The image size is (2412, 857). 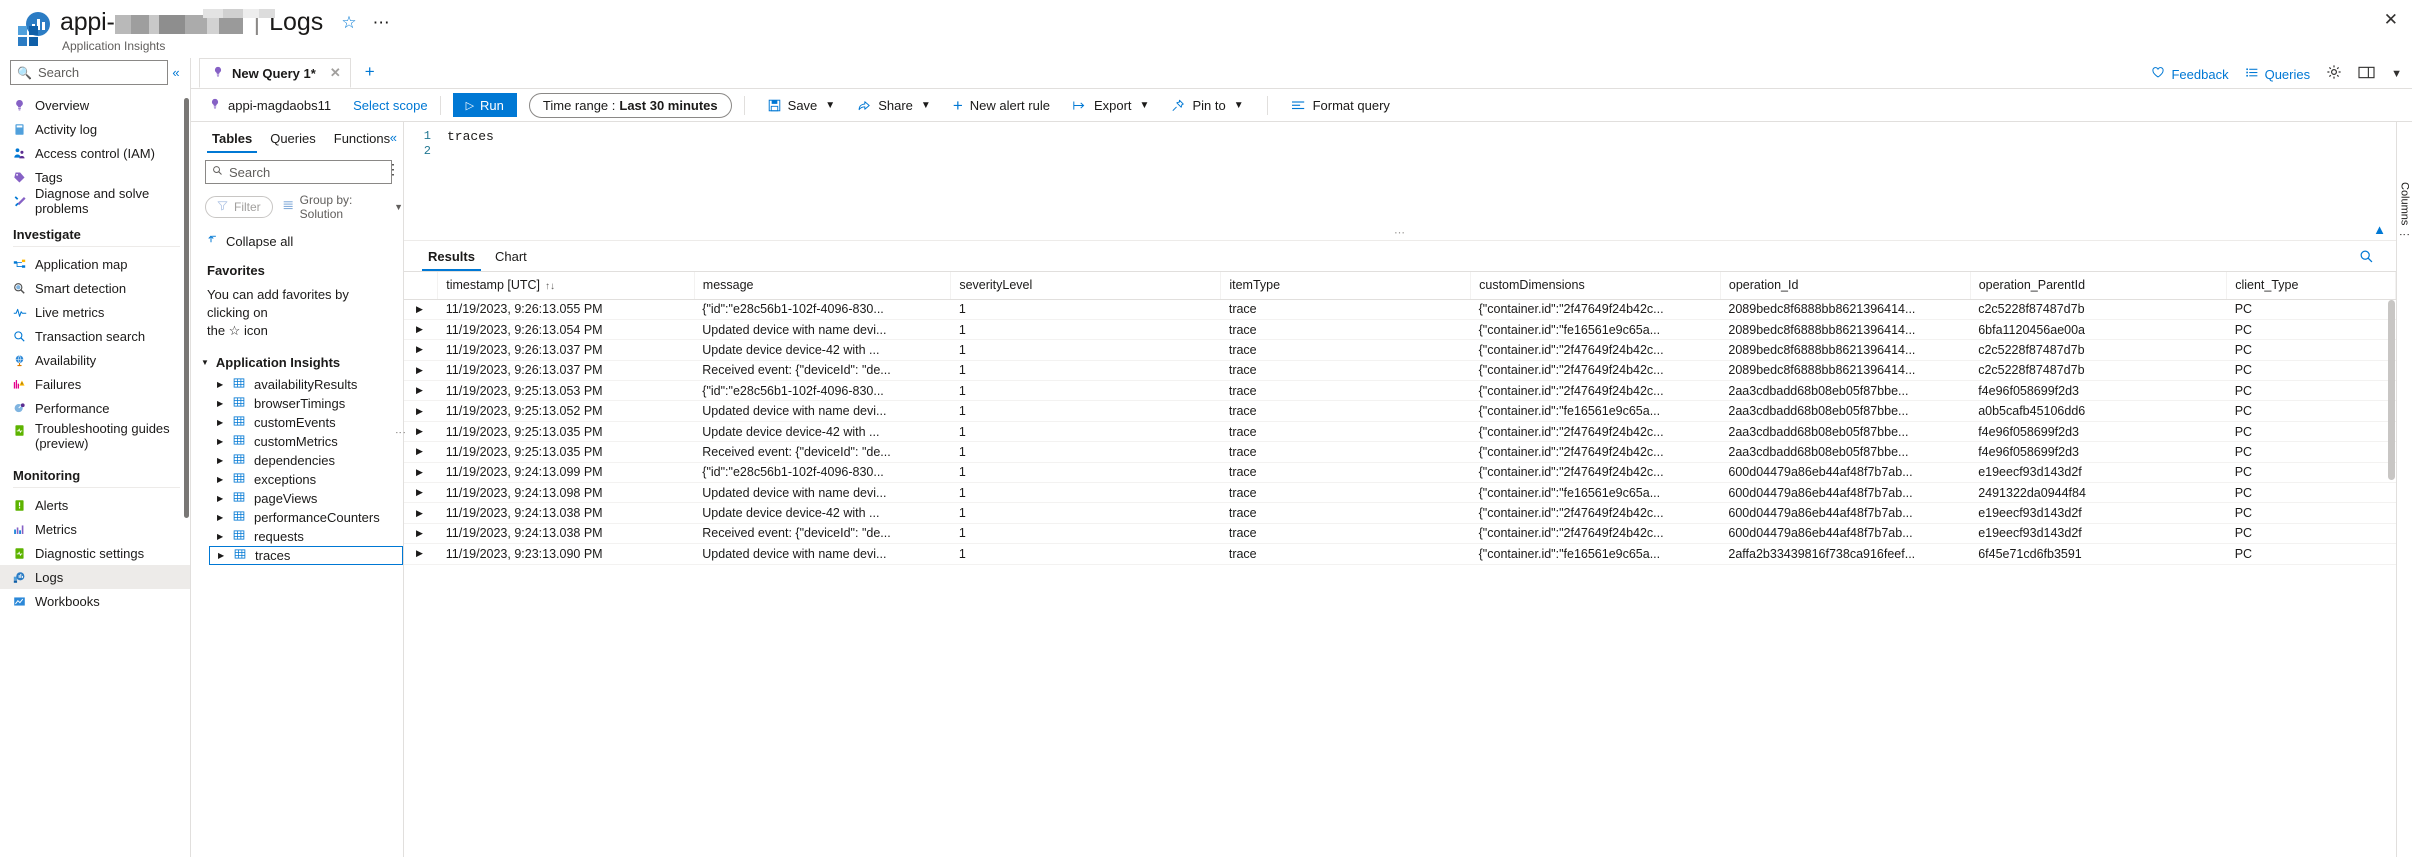 What do you see at coordinates (297, 460) in the screenshot?
I see `table-item-dependencies: ▶ dependencies` at bounding box center [297, 460].